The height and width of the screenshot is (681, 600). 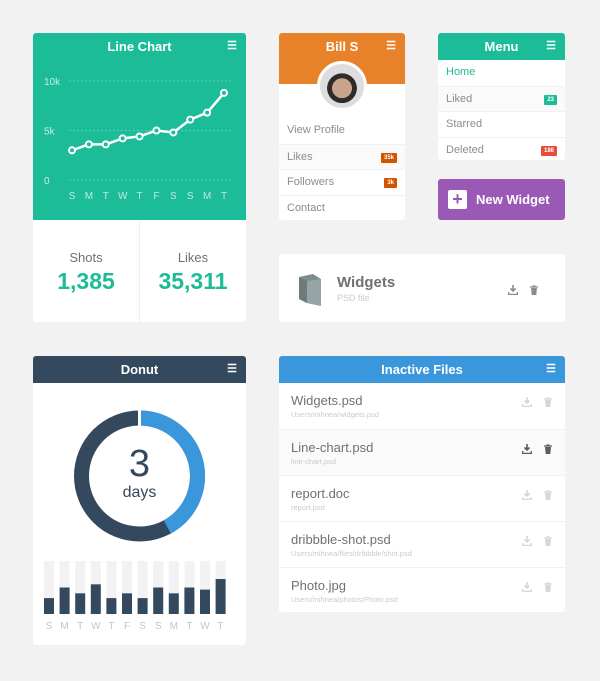 What do you see at coordinates (342, 156) in the screenshot?
I see `profile-item-likes: Likes 35k` at bounding box center [342, 156].